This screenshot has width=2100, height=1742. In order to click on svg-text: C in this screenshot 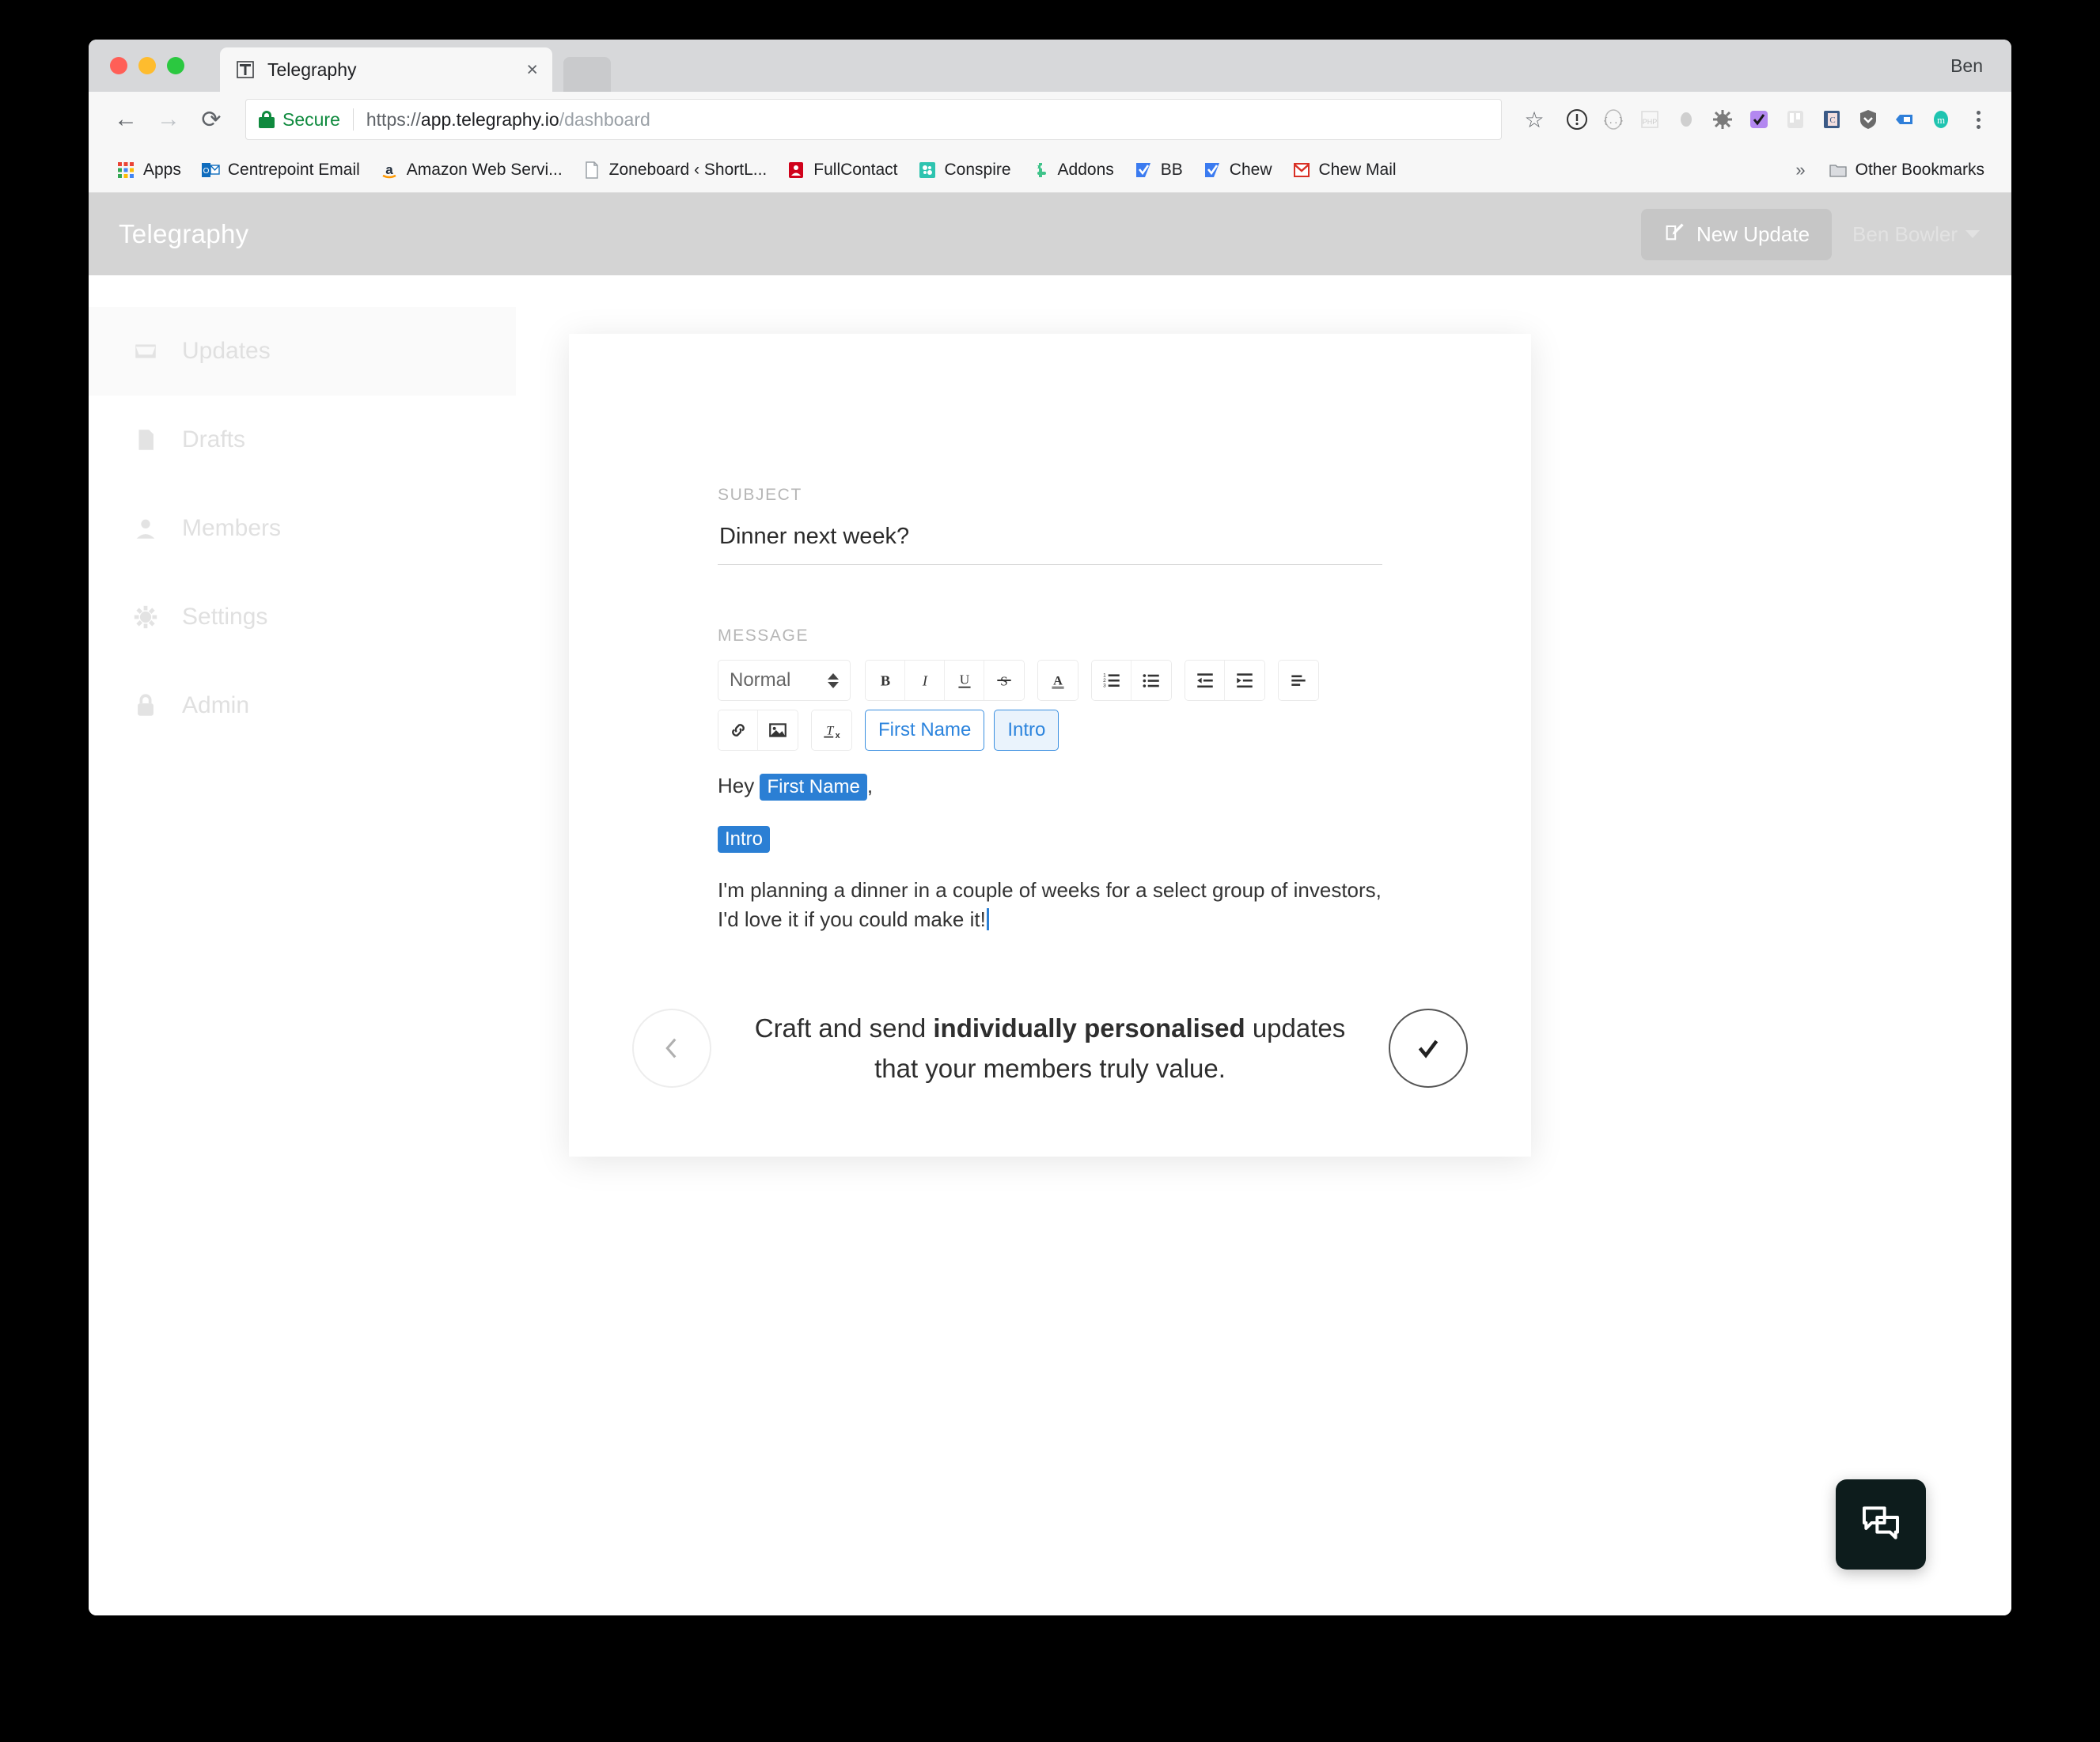, I will do `click(1832, 120)`.